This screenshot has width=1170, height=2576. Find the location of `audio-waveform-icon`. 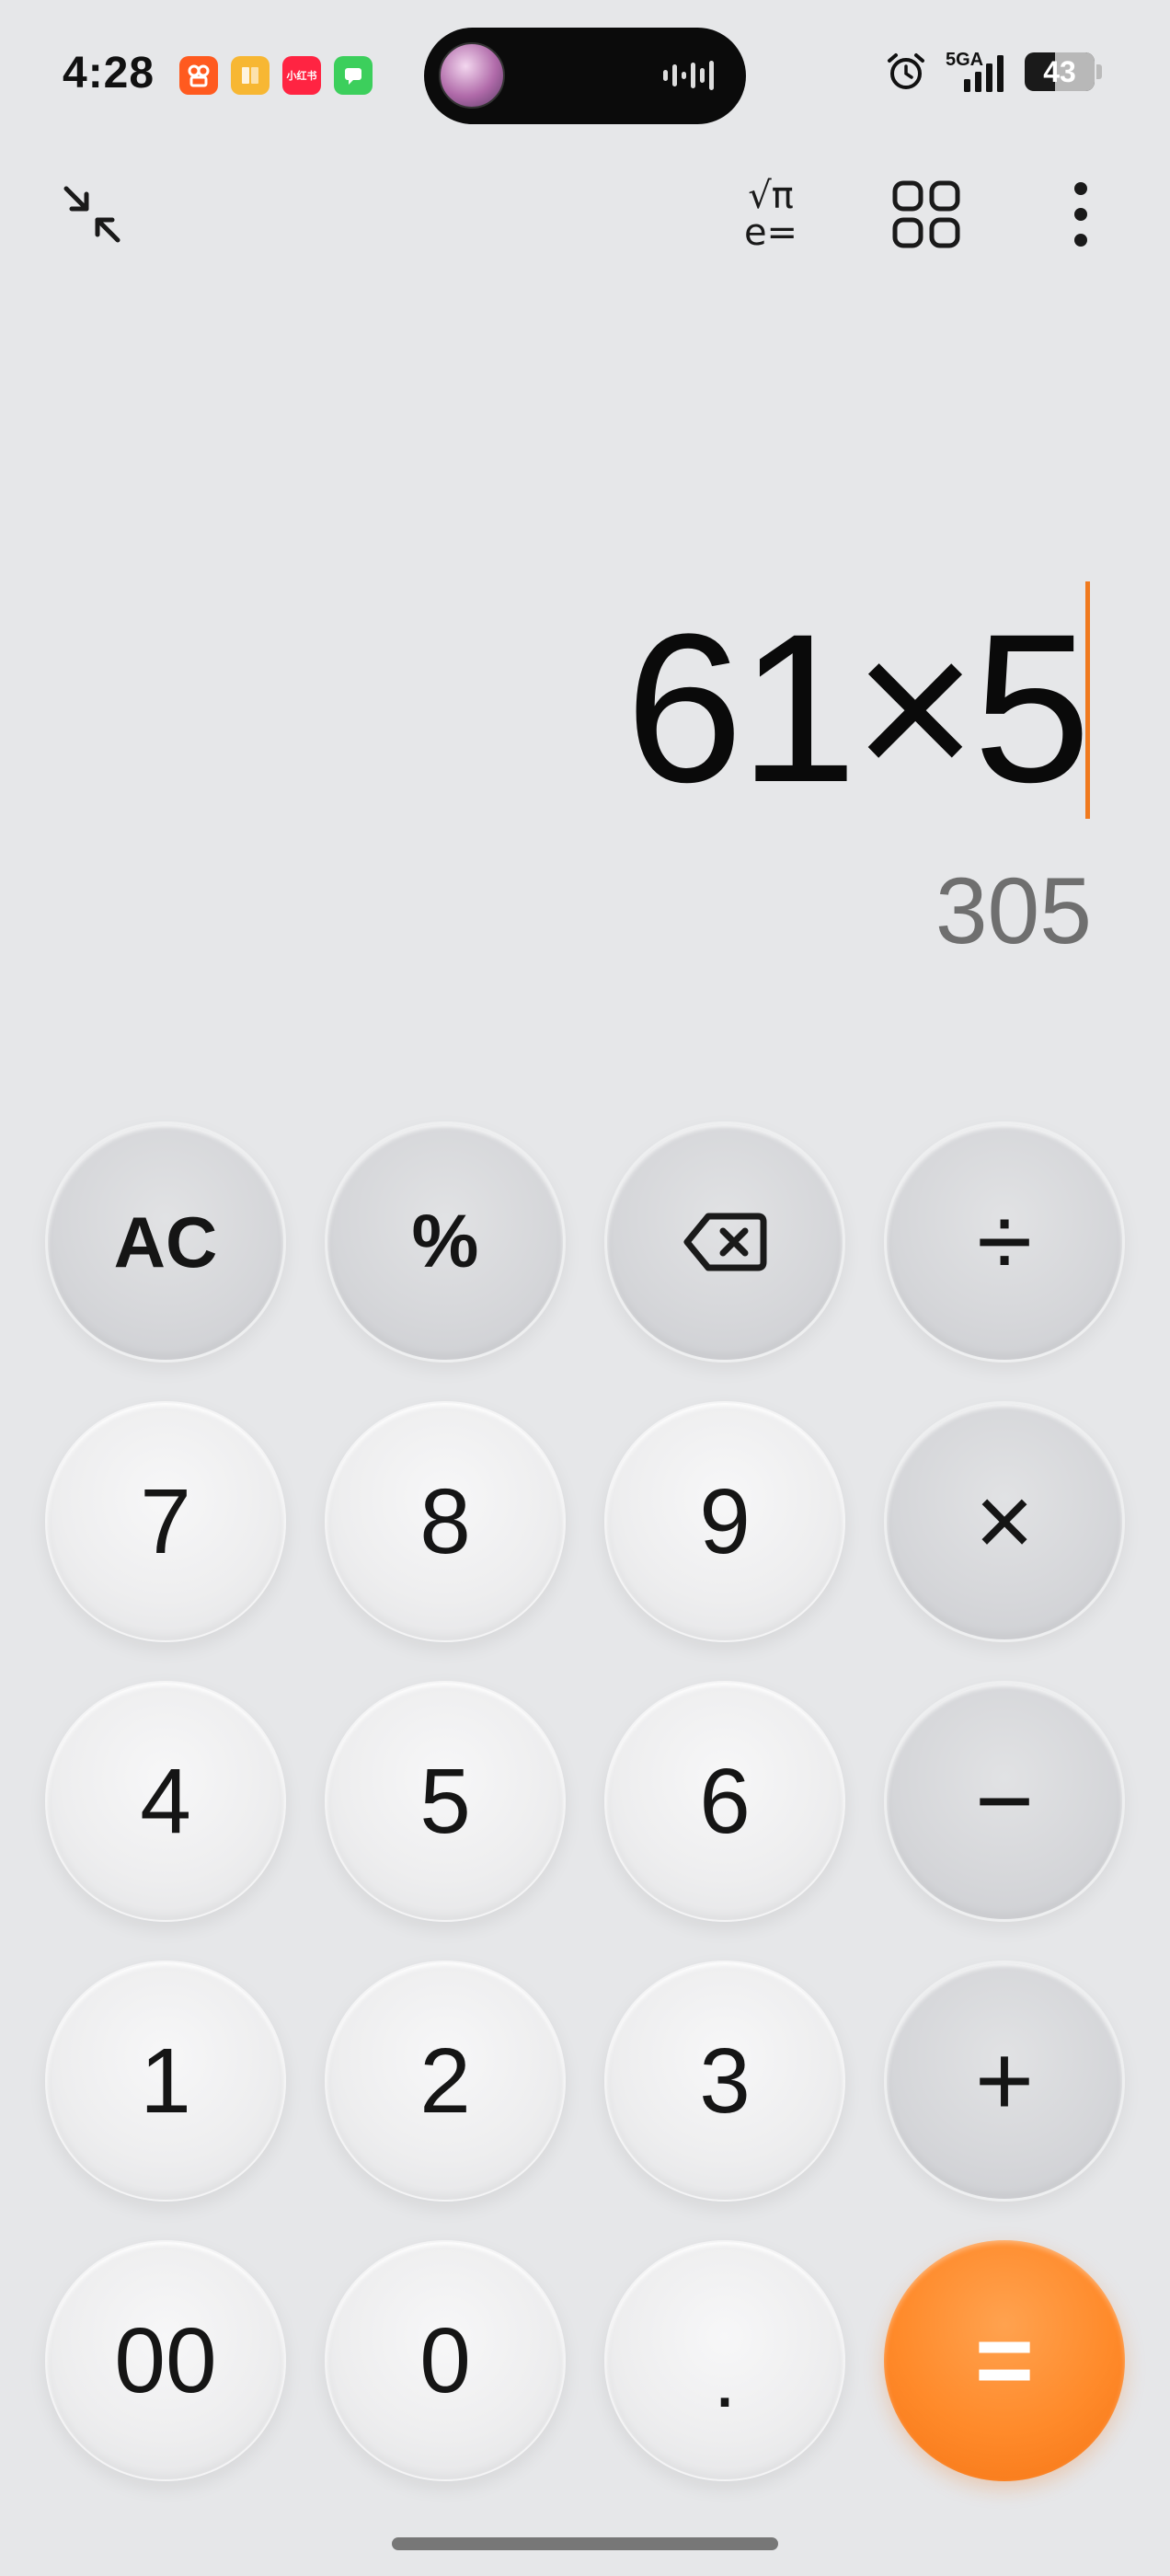

audio-waveform-icon is located at coordinates (688, 75).